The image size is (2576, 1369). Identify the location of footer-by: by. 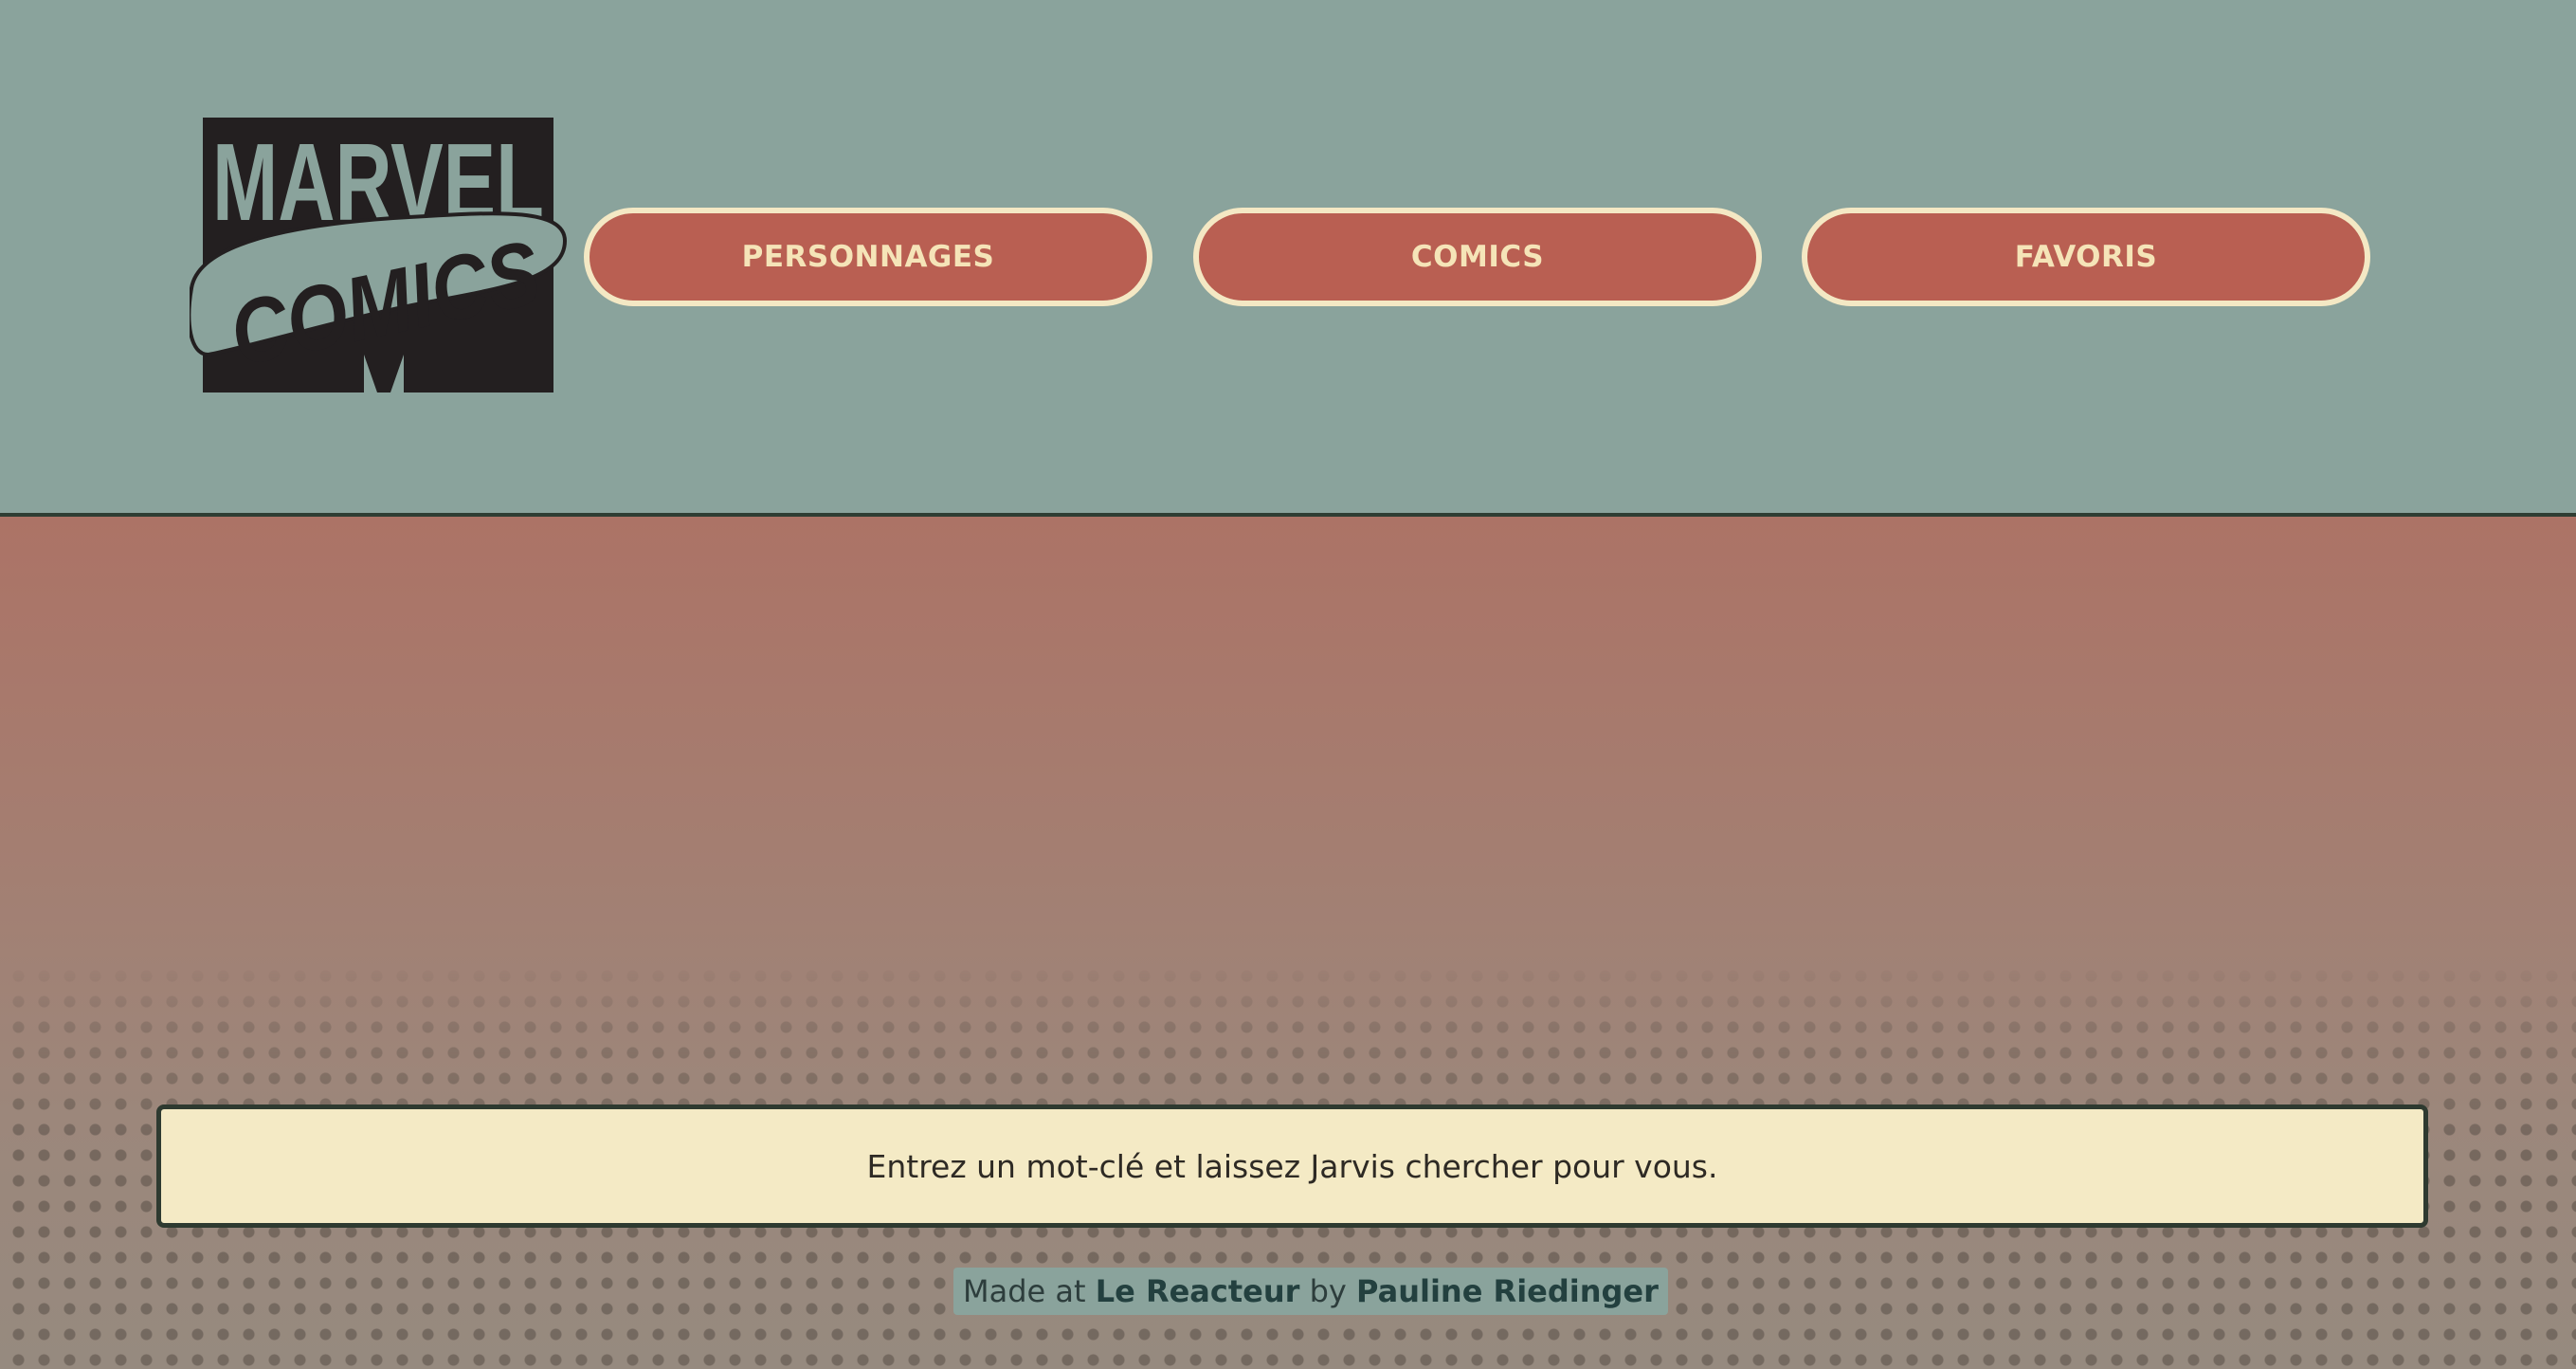
(1328, 1291).